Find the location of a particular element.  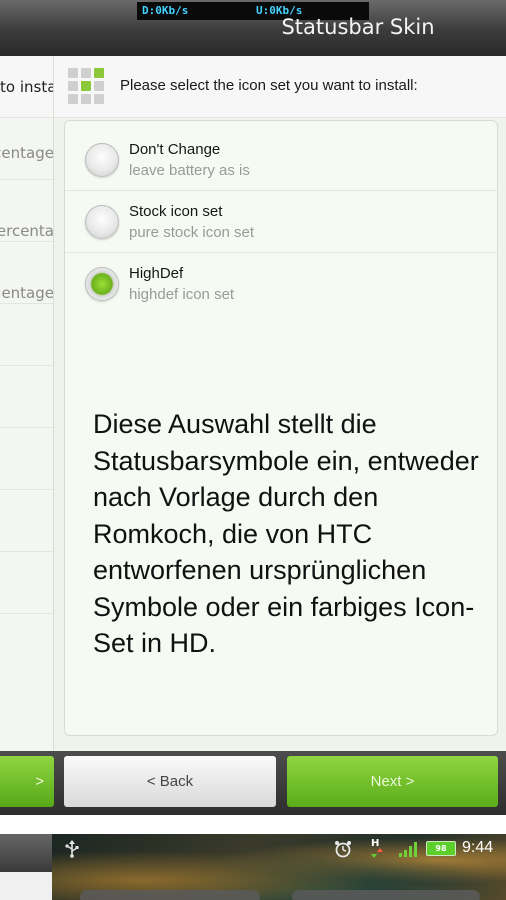

previous-page-row: rcentage is located at coordinates (27, 149).